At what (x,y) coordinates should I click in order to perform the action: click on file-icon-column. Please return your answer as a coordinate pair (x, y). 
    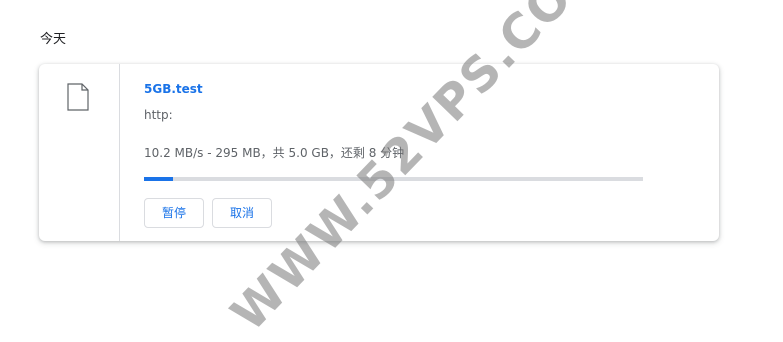
    Looking at the image, I should click on (79, 152).